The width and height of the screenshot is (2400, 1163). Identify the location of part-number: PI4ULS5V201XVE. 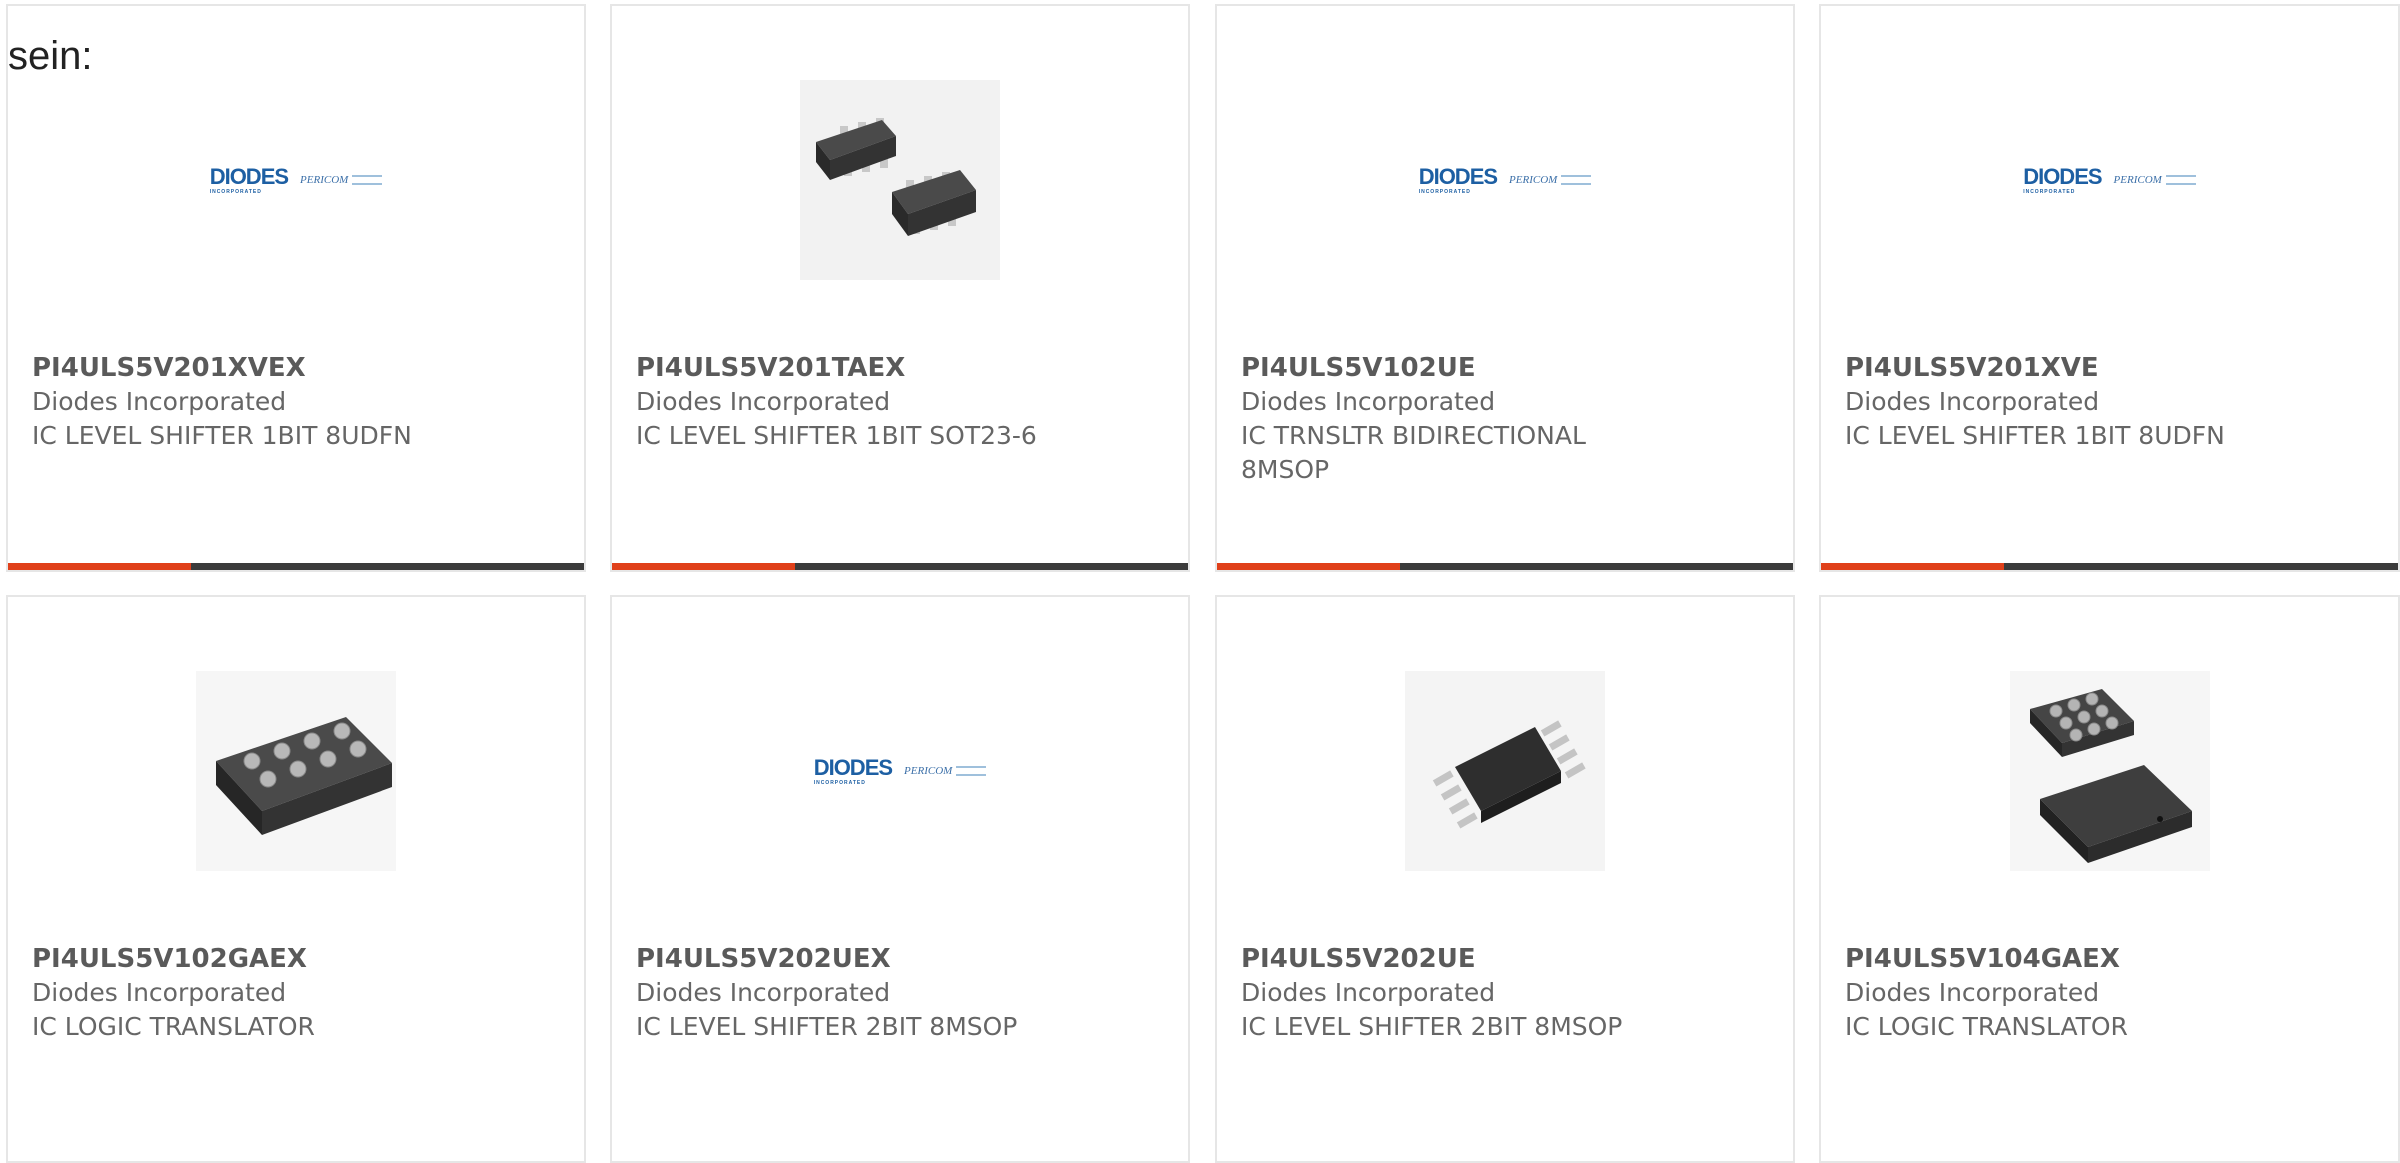
(2105, 368).